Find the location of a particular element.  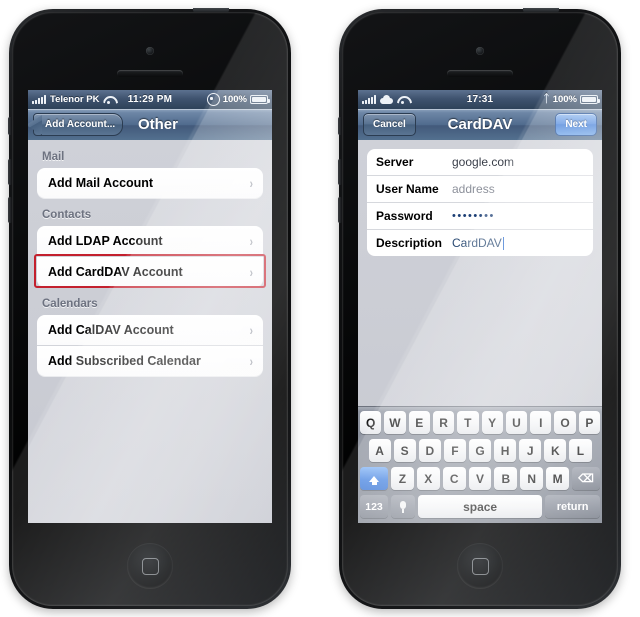

right-status-right-group: ᛏ 100% is located at coordinates (571, 99).